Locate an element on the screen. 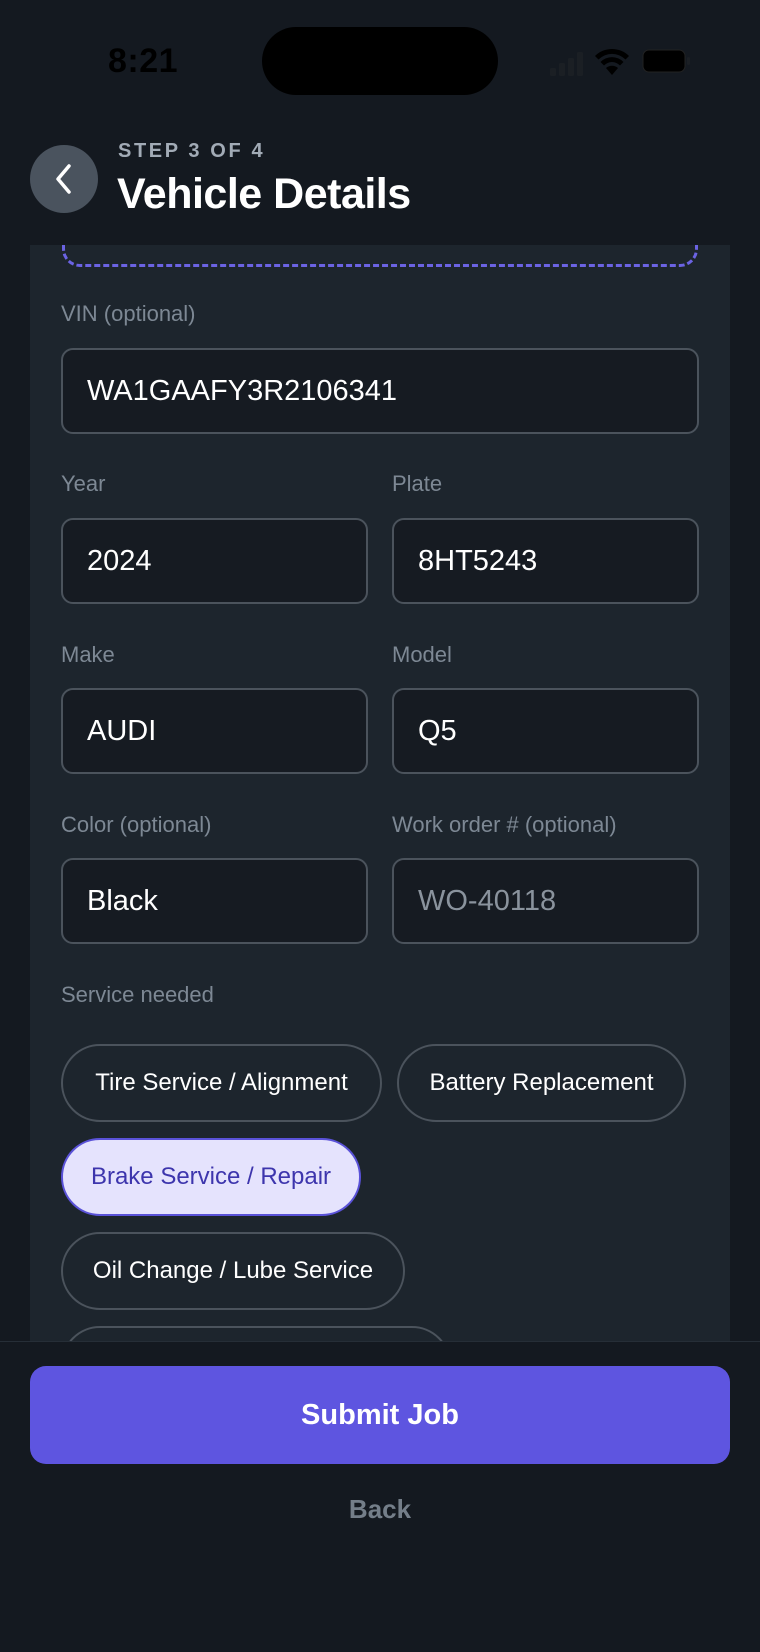  dynamic-island is located at coordinates (380, 61).